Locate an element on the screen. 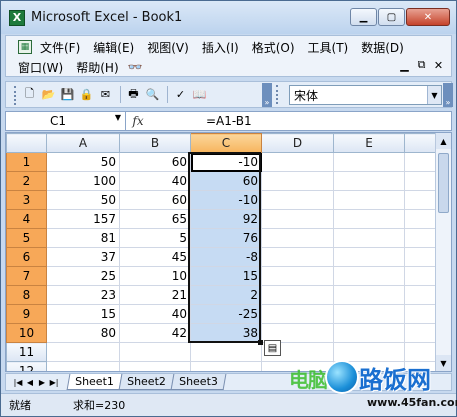 Image resolution: width=457 pixels, height=417 pixels. menu-data: 数据(D) is located at coordinates (382, 47).